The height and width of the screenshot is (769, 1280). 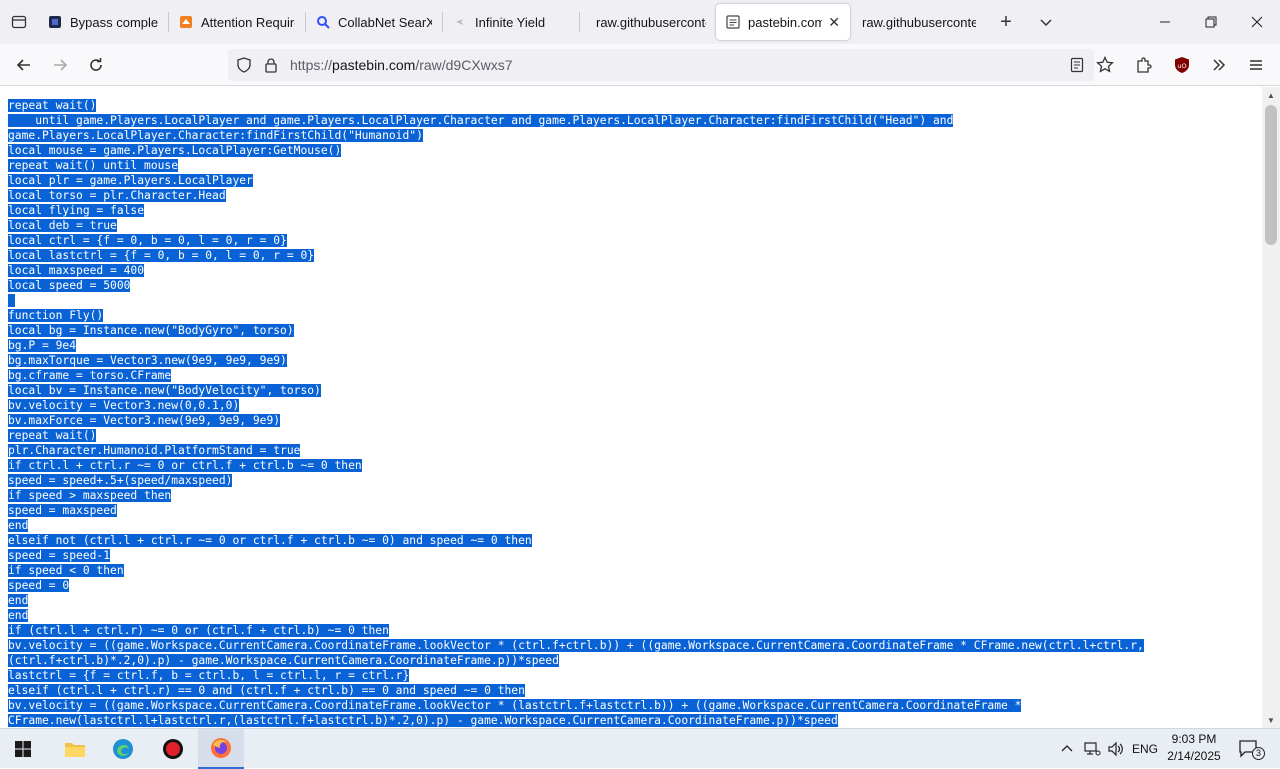 I want to click on back-button, so click(x=24, y=65).